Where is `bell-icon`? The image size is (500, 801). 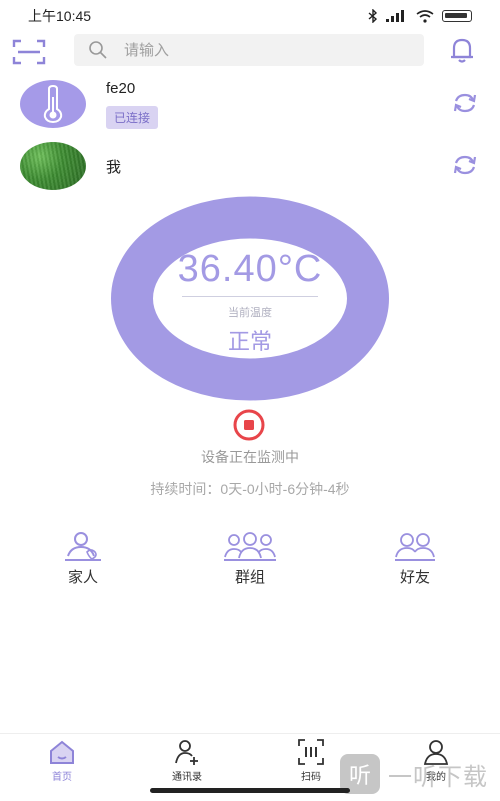 bell-icon is located at coordinates (462, 50).